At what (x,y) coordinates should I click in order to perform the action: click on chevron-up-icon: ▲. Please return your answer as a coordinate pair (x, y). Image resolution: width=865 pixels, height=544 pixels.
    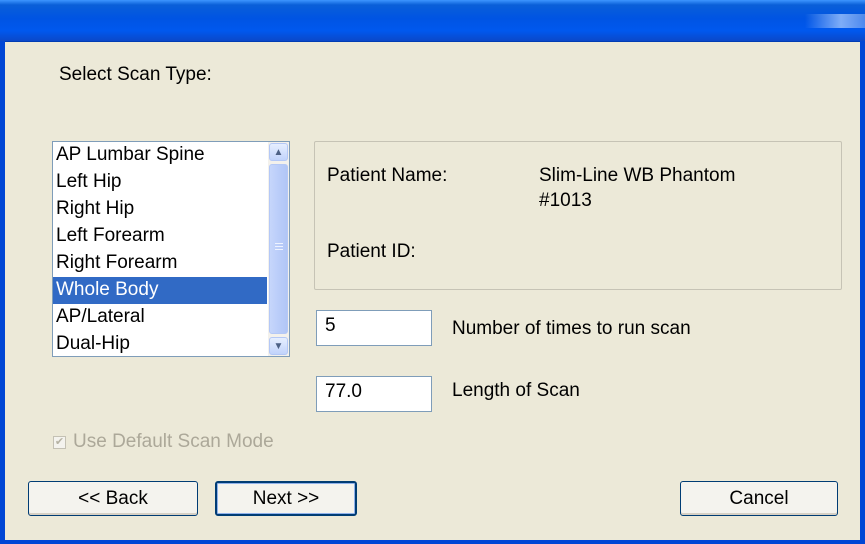
    Looking at the image, I should click on (278, 152).